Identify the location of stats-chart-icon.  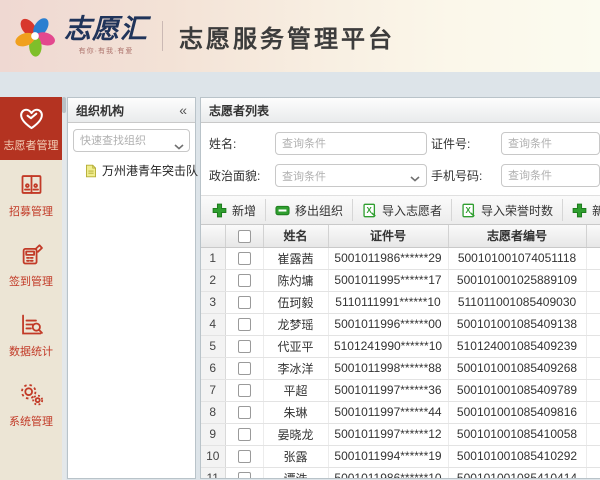
(31, 324).